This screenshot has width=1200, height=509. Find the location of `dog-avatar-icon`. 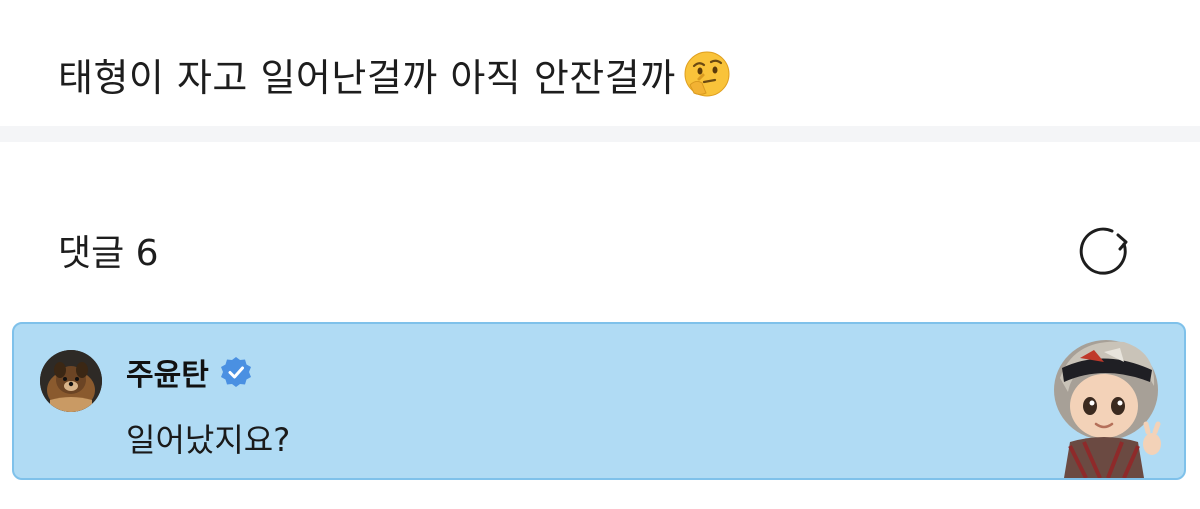

dog-avatar-icon is located at coordinates (71, 381).